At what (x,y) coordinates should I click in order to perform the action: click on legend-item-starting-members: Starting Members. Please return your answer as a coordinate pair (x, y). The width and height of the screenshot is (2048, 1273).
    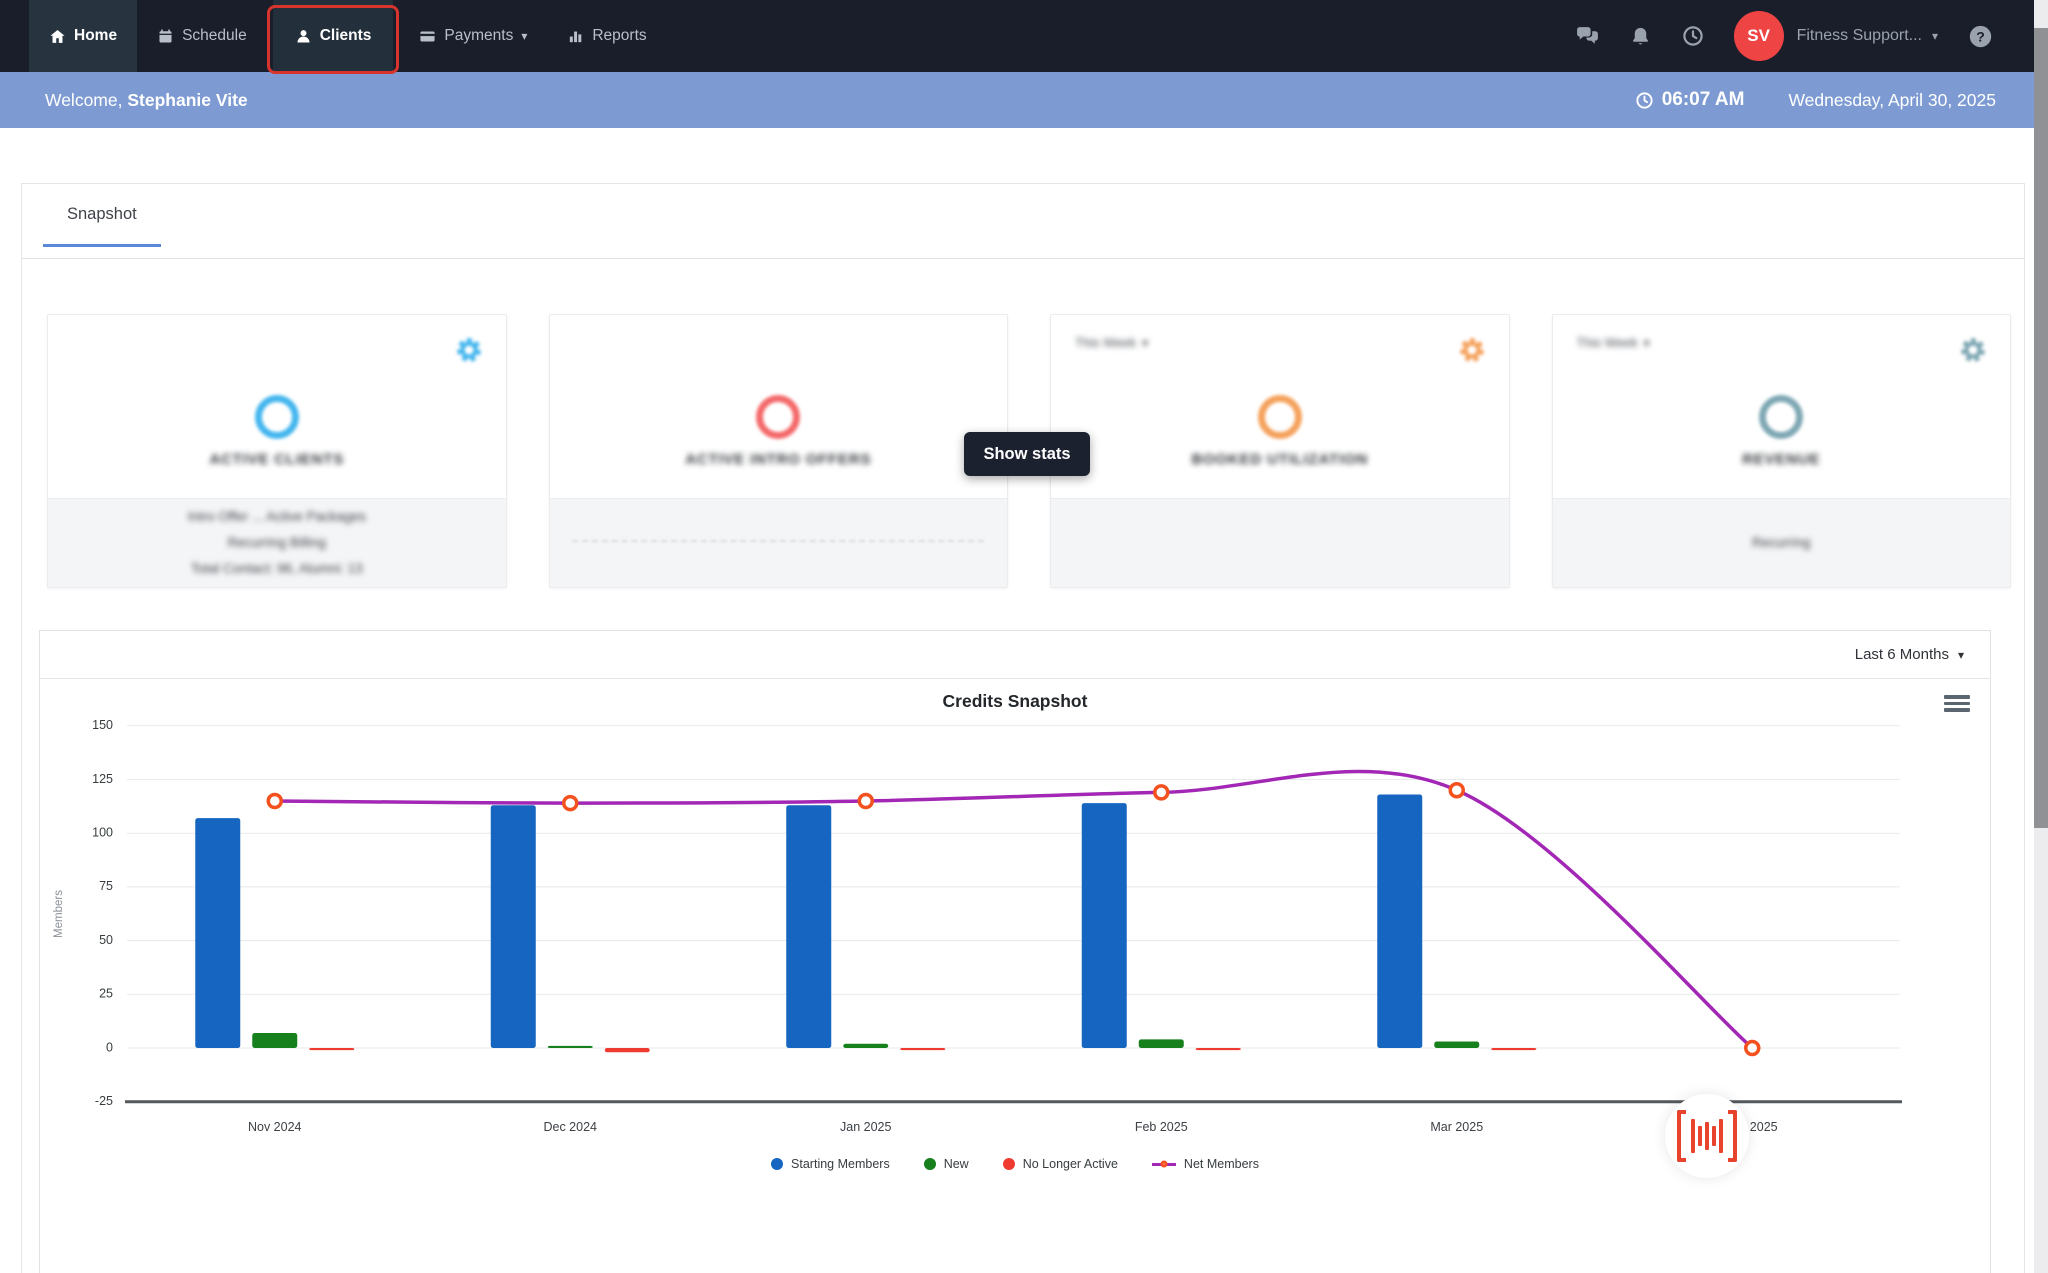
    Looking at the image, I should click on (830, 1164).